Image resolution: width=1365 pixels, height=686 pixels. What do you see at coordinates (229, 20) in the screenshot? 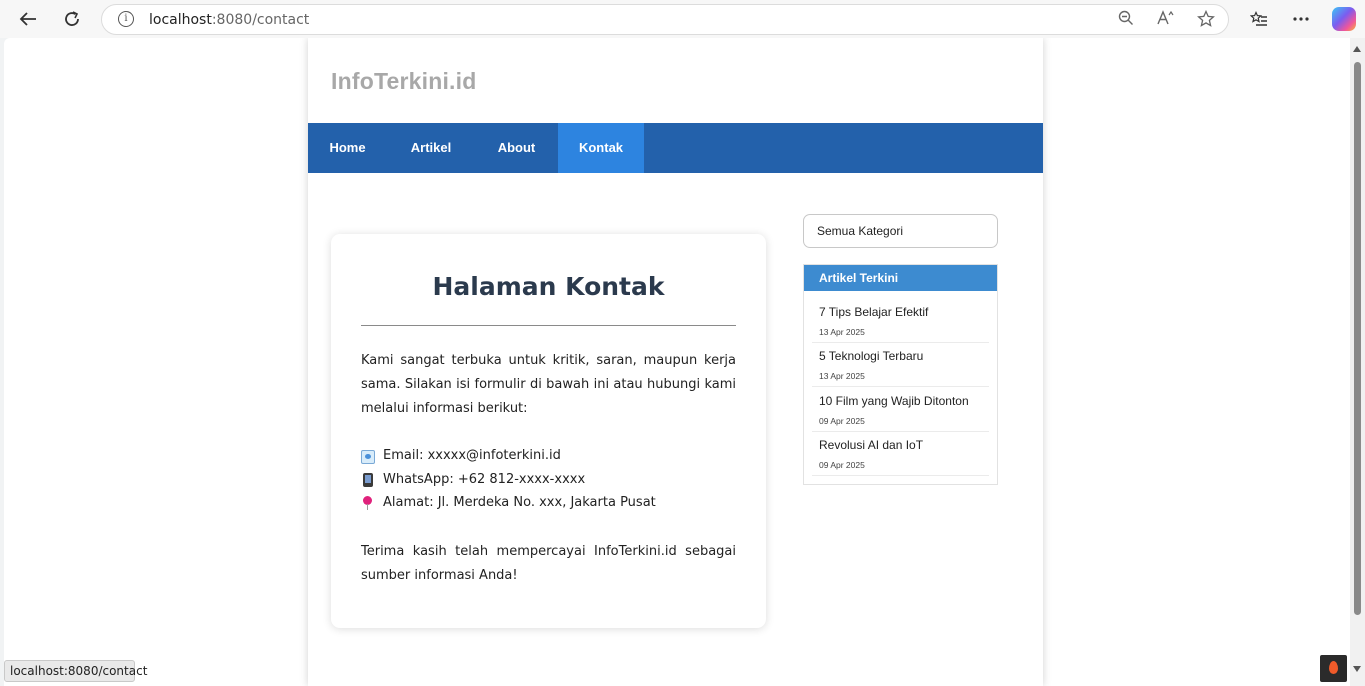
I see `url-text: localhost:8080/contact` at bounding box center [229, 20].